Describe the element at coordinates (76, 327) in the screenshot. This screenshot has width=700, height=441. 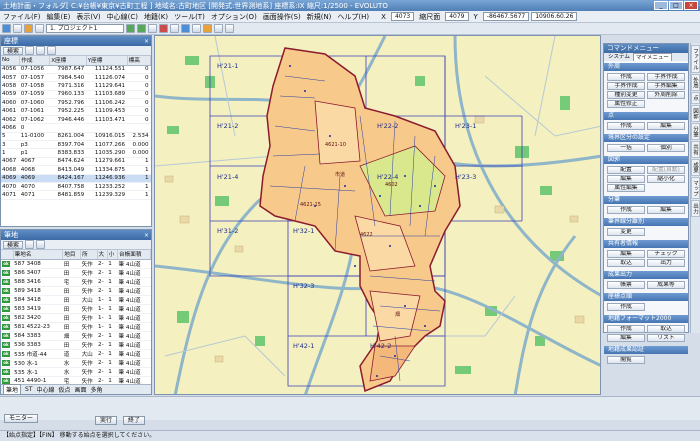
I see `table-row: ok 581 4522-23 田矢作 1- 1 筆 4山道` at that location.